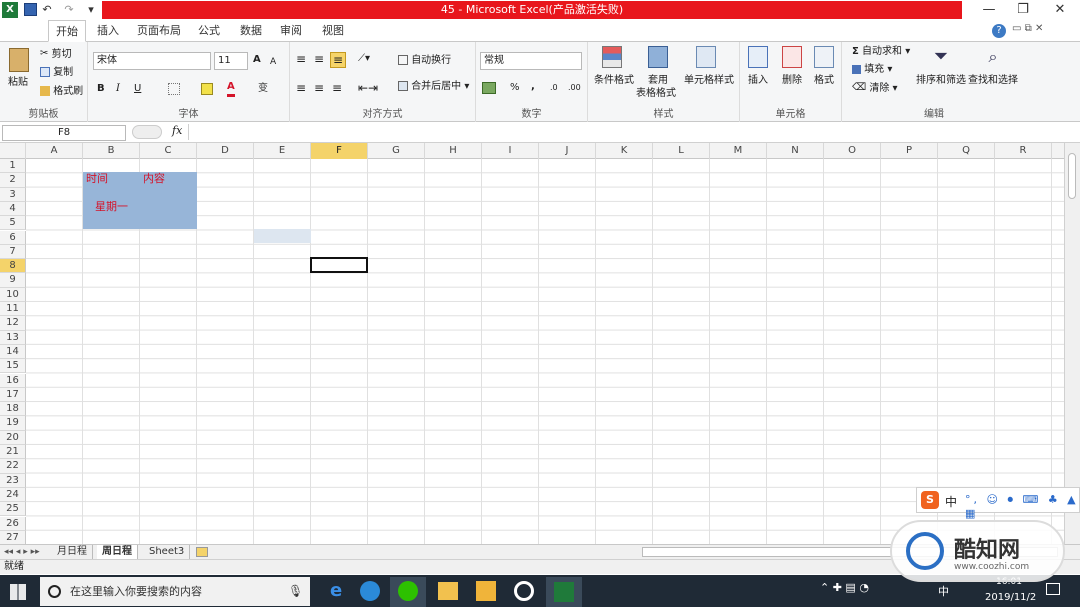 The width and height of the screenshot is (1080, 607). What do you see at coordinates (13, 380) in the screenshot?
I see `row-header-16: 16` at bounding box center [13, 380].